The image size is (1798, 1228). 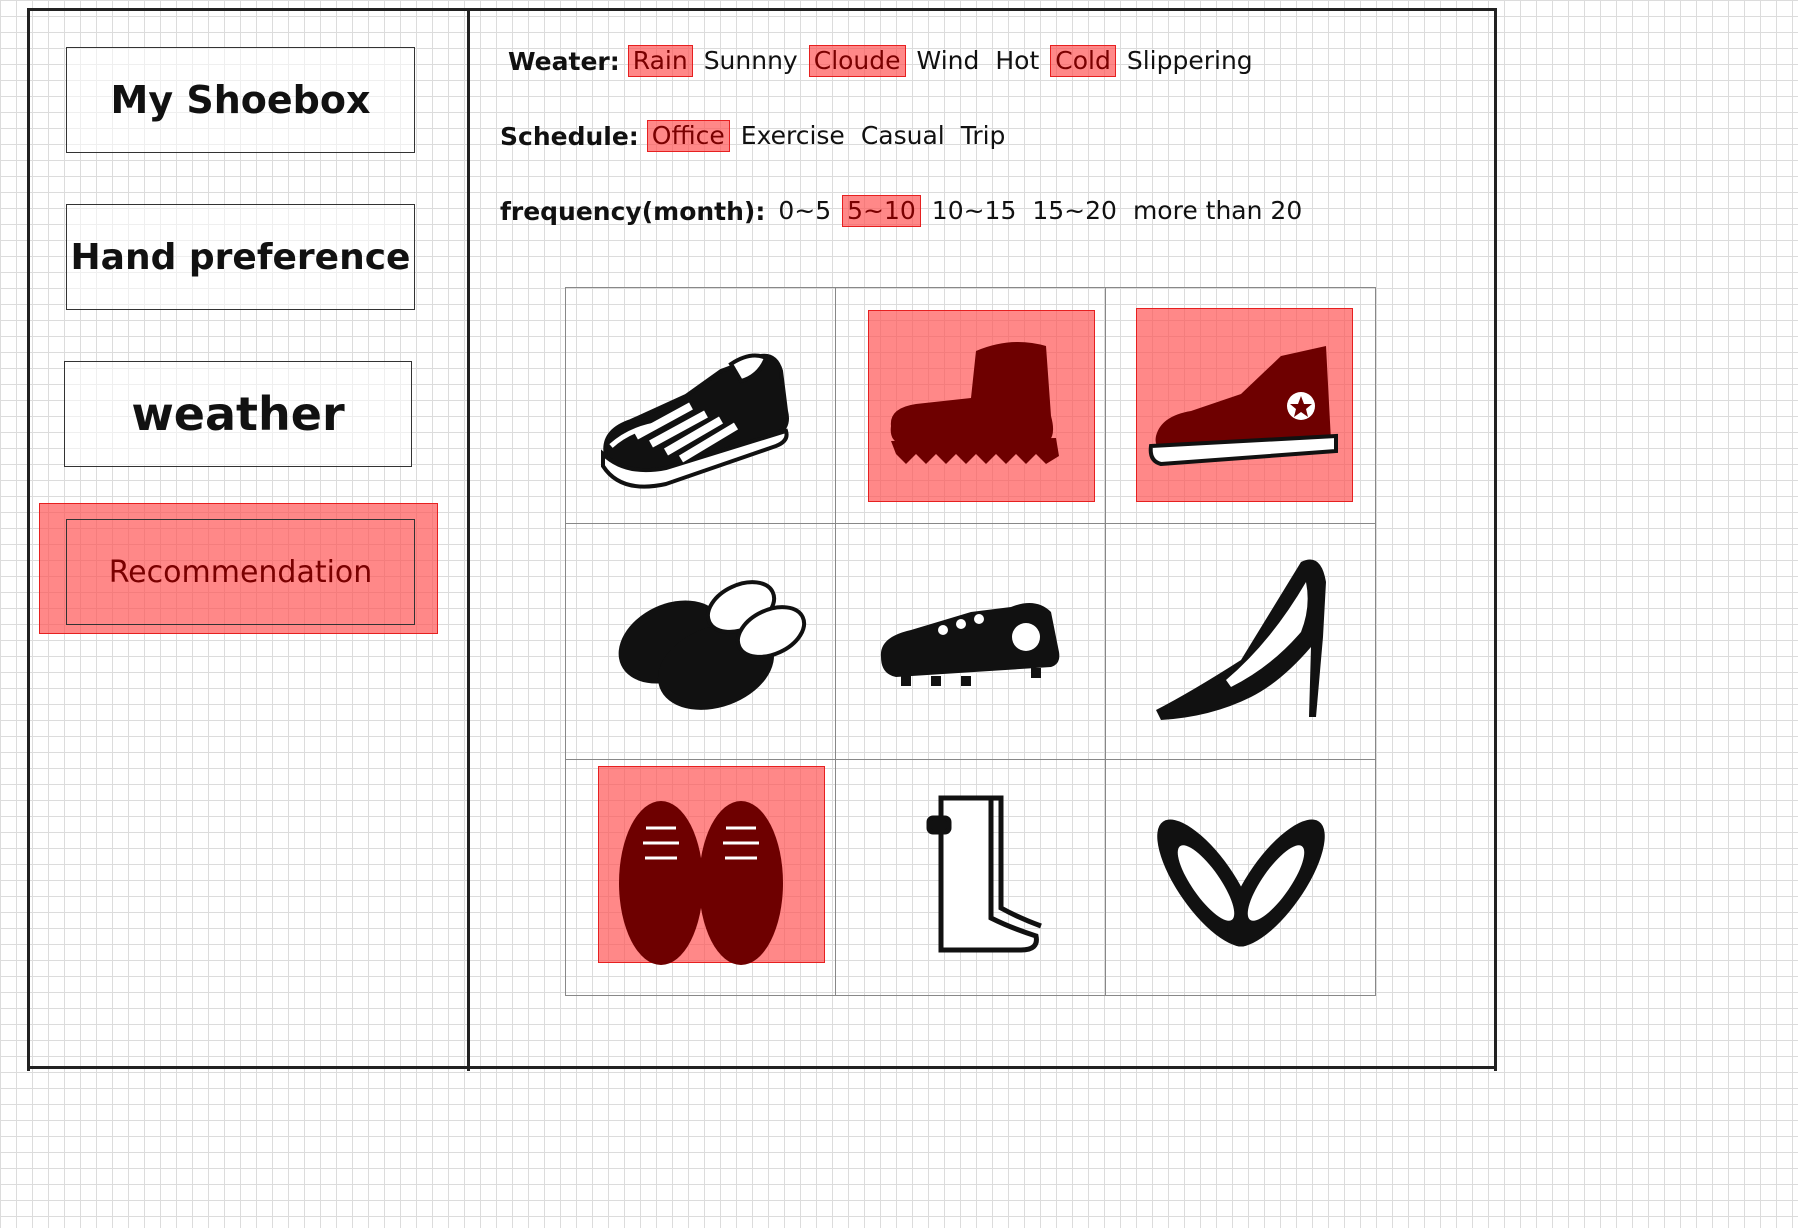 What do you see at coordinates (1074, 211) in the screenshot?
I see `frequency-option-15-20: 15~20` at bounding box center [1074, 211].